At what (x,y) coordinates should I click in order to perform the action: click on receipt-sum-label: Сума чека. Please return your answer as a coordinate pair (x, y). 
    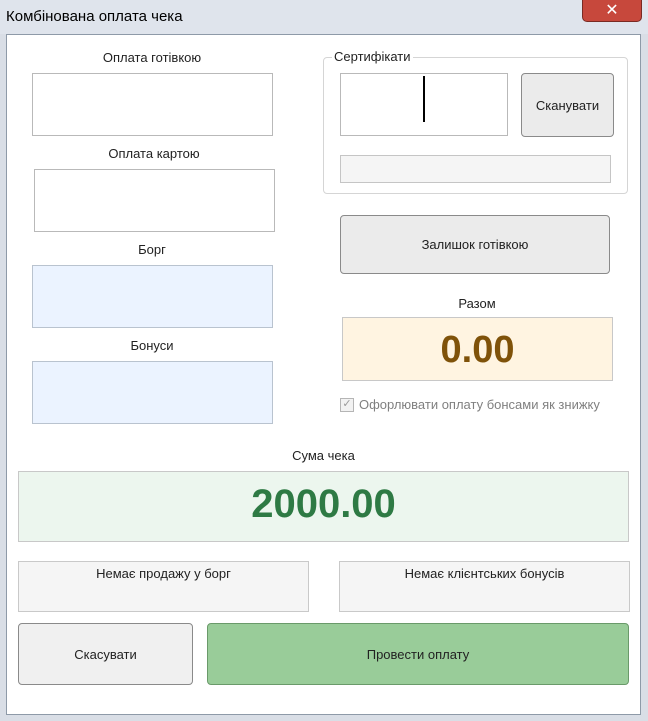
    Looking at the image, I should click on (323, 455).